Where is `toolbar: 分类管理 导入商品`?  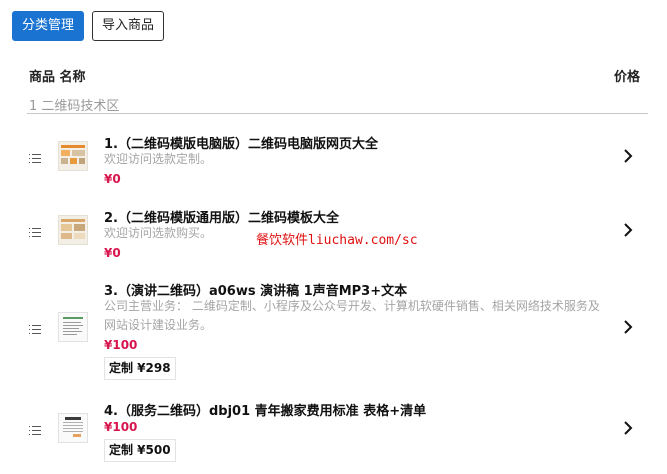
toolbar: 分类管理 导入商品 is located at coordinates (88, 26).